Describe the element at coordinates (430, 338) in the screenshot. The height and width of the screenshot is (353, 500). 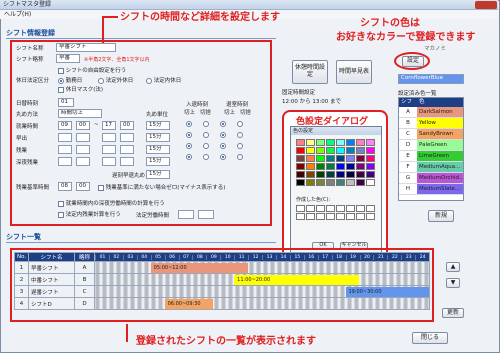
I see `close-button: 閉じる` at that location.